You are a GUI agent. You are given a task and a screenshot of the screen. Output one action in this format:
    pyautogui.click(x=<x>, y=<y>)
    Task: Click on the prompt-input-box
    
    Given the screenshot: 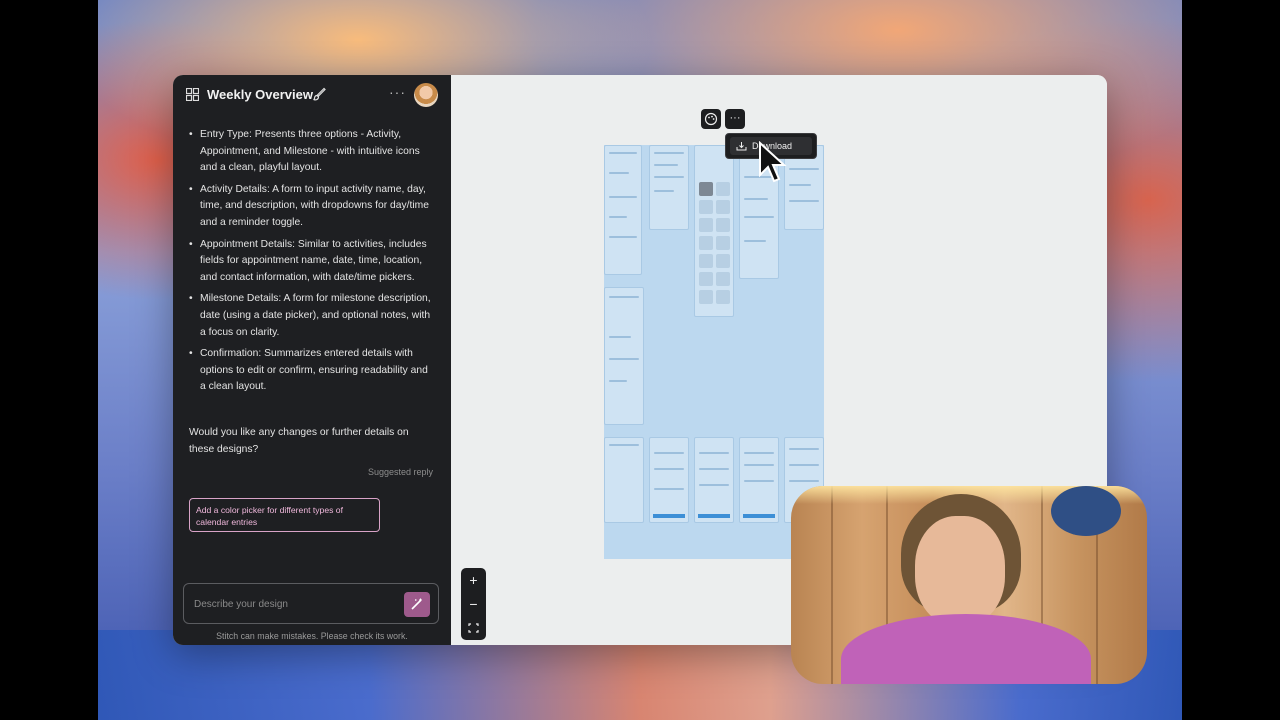 What is the action you would take?
    pyautogui.click(x=311, y=603)
    